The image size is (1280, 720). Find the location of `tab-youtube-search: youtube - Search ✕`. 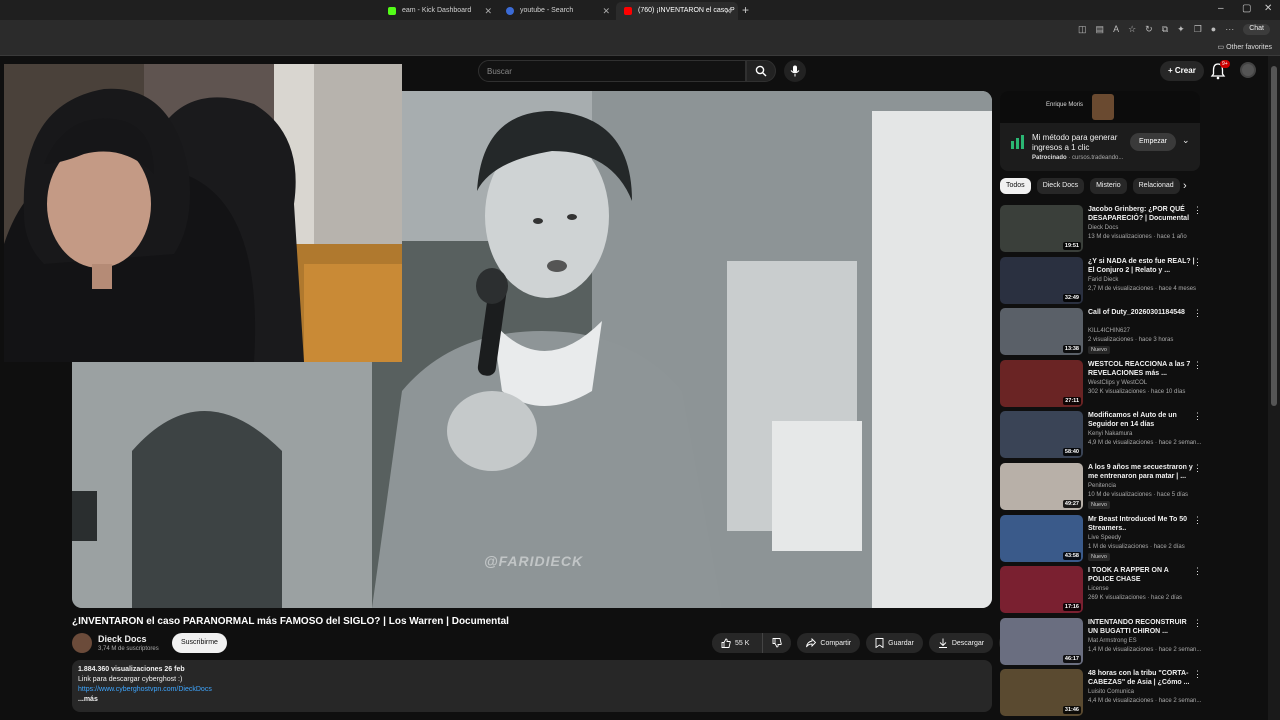

tab-youtube-search: youtube - Search ✕ is located at coordinates (557, 11).